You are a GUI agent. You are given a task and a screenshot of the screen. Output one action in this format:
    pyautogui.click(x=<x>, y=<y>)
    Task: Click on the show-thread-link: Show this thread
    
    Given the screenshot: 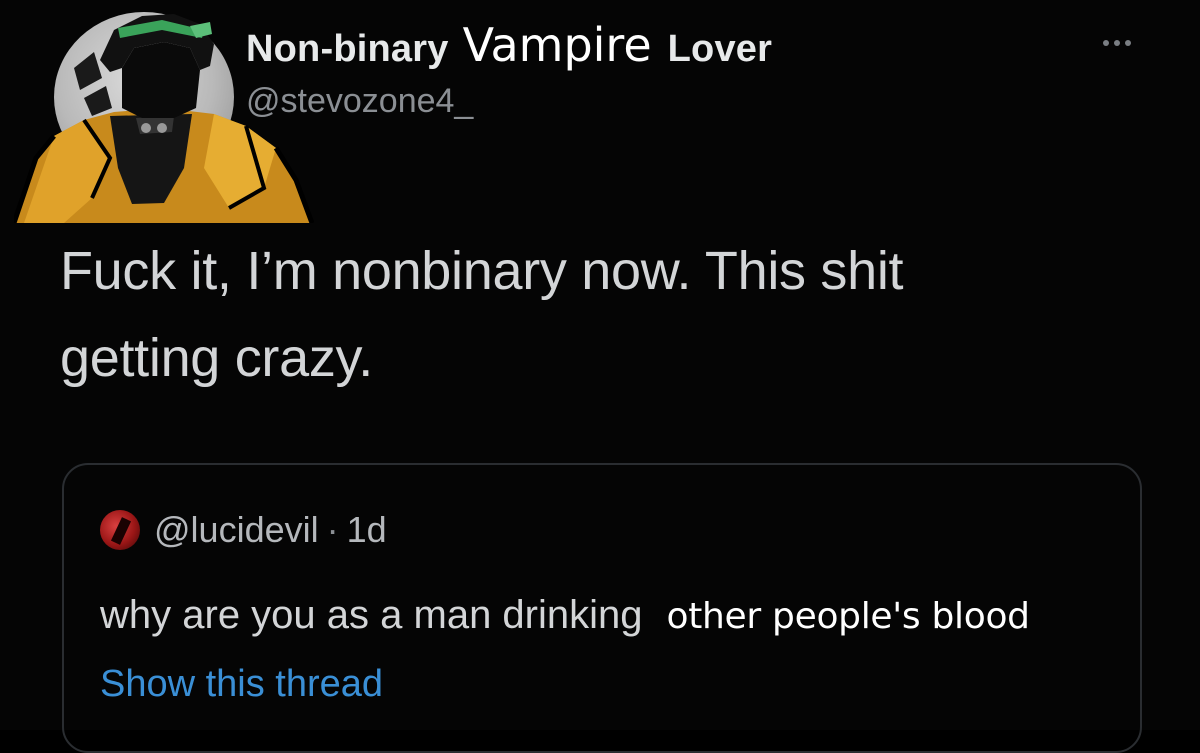 What is the action you would take?
    pyautogui.click(x=241, y=684)
    